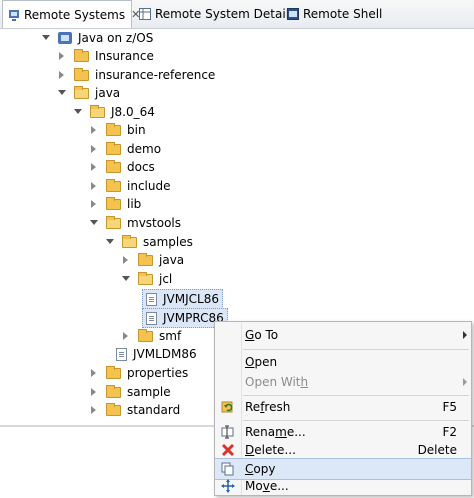 The width and height of the screenshot is (474, 498). I want to click on menu-shortcut: F5, so click(449, 407).